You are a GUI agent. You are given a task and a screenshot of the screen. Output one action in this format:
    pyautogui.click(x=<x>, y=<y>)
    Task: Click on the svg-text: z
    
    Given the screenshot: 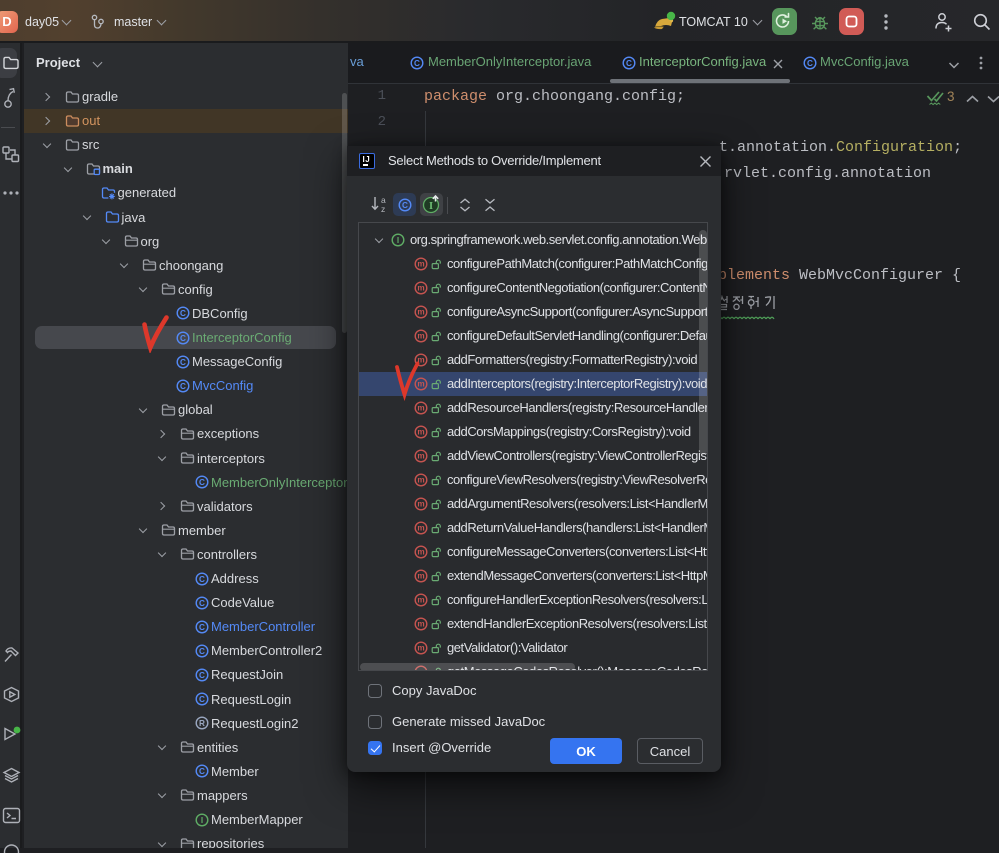 What is the action you would take?
    pyautogui.click(x=383, y=208)
    